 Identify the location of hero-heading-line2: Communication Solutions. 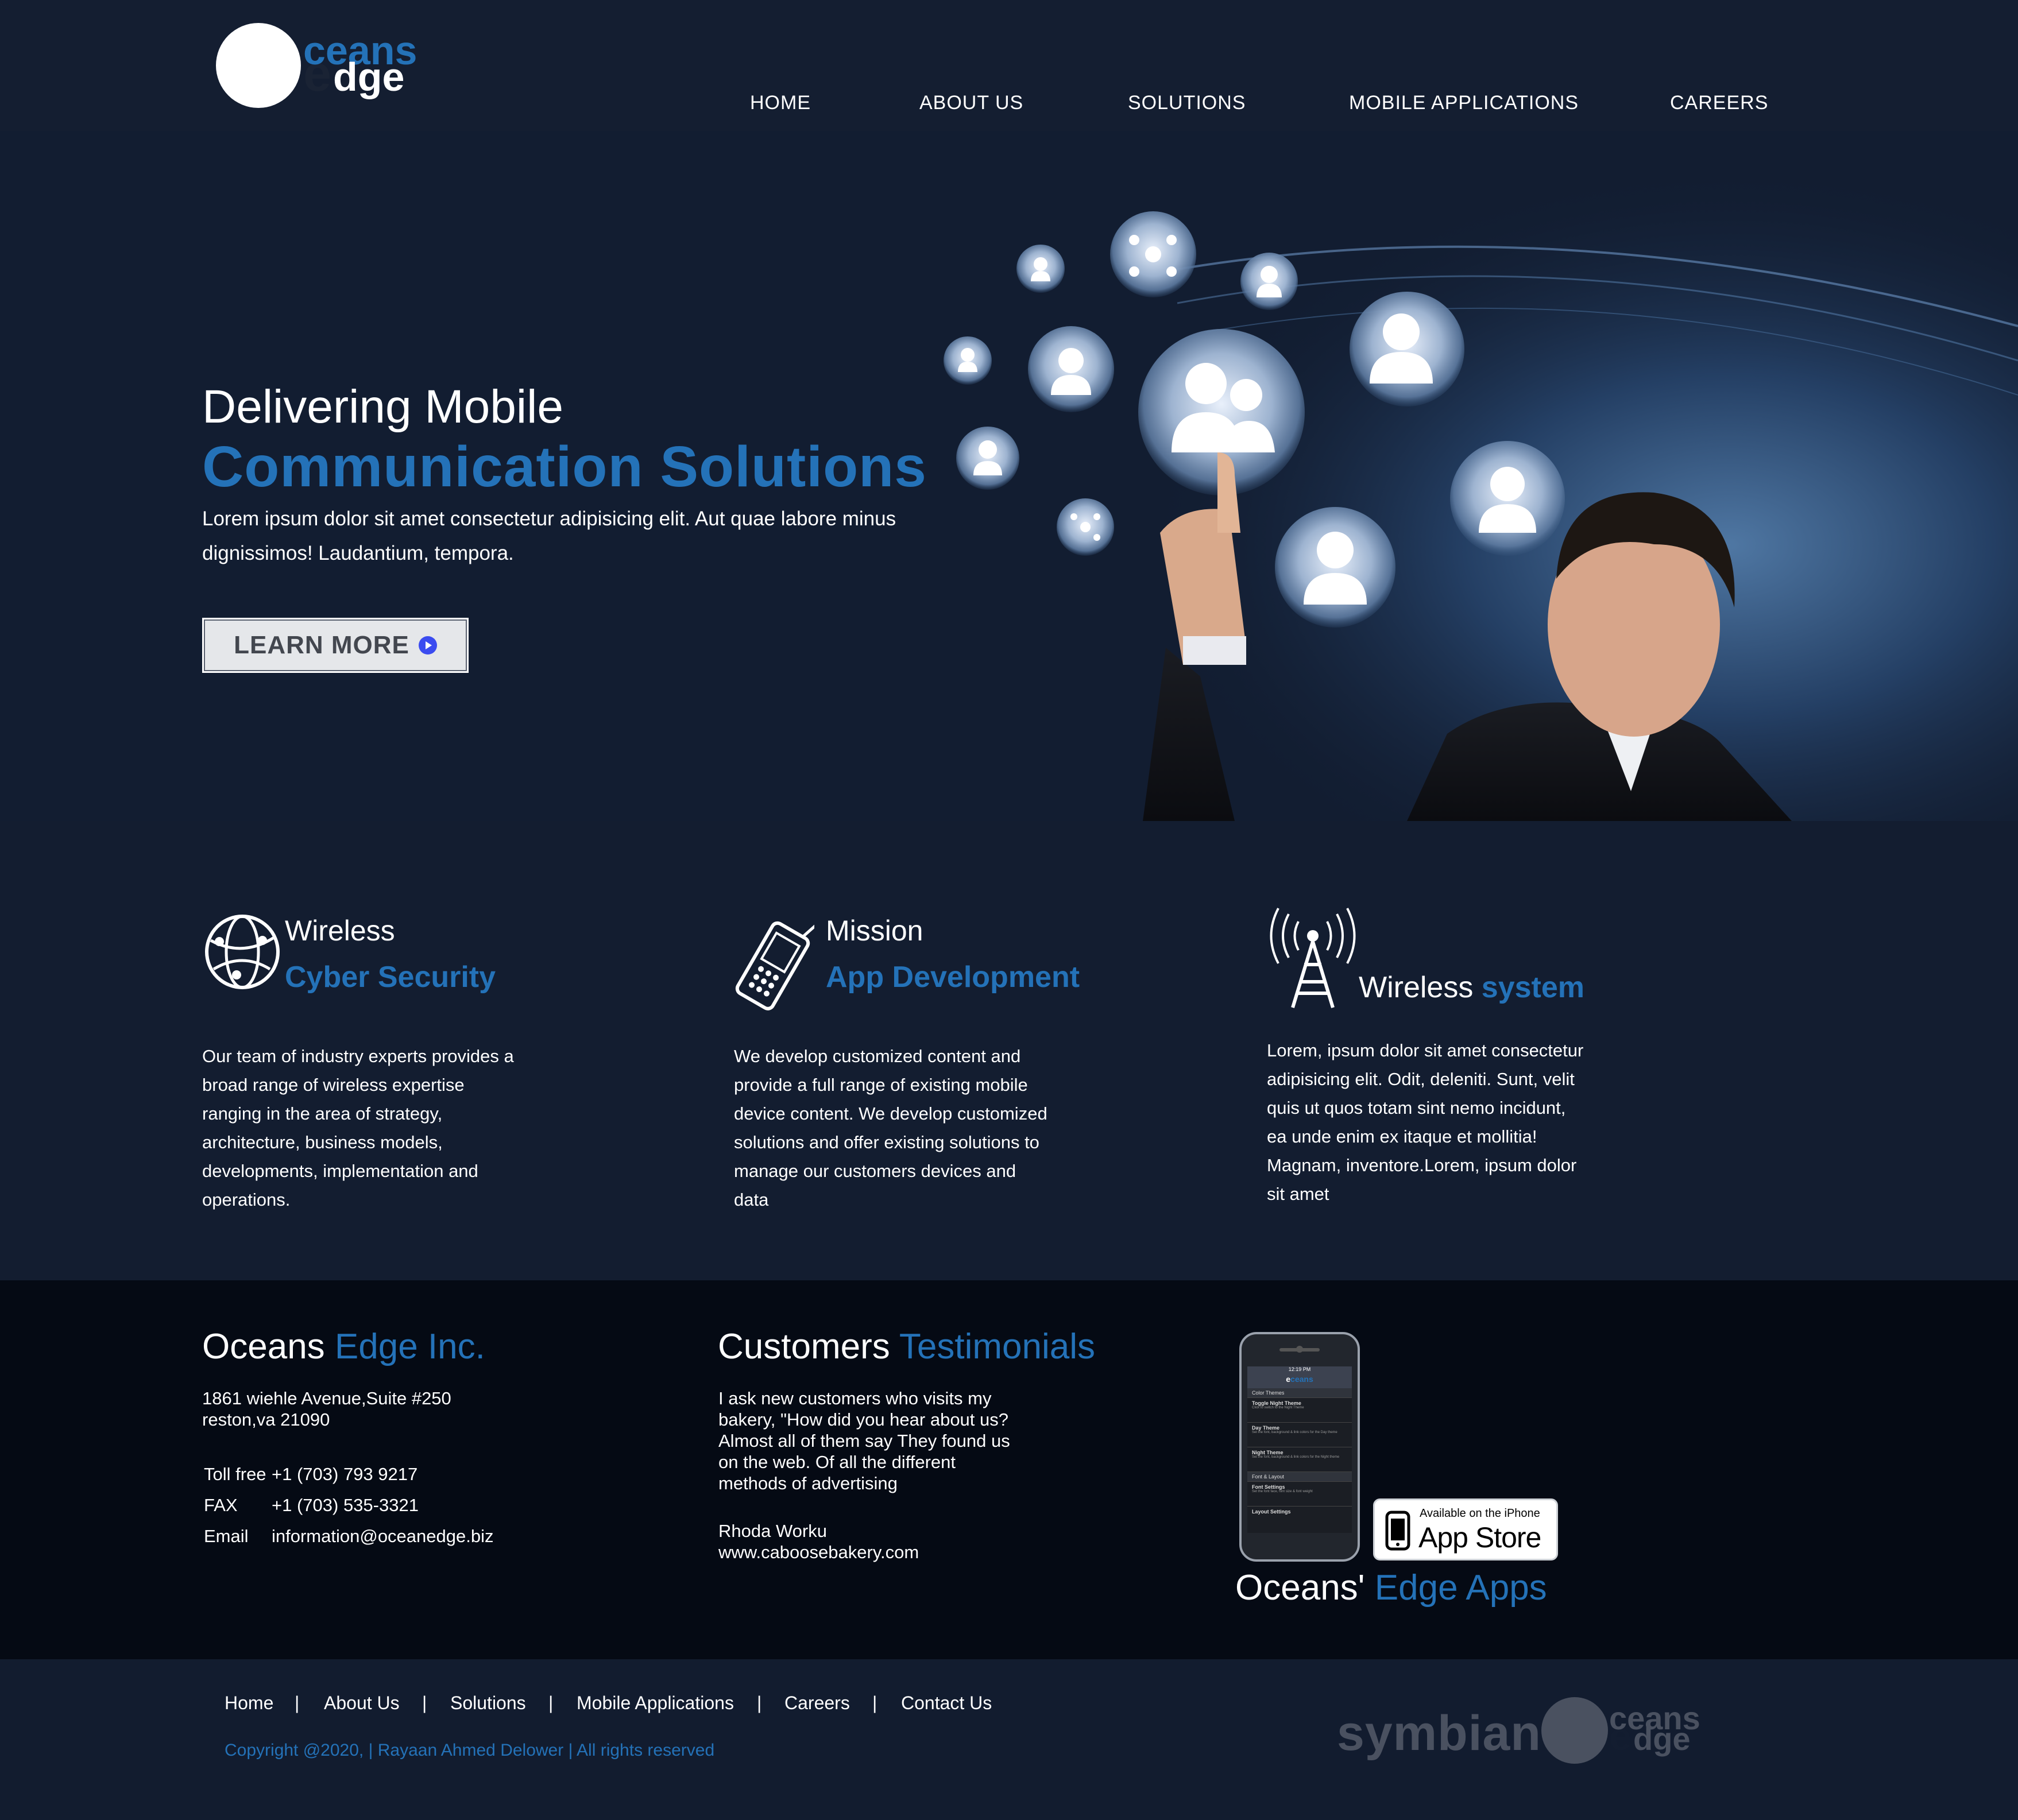
(564, 467).